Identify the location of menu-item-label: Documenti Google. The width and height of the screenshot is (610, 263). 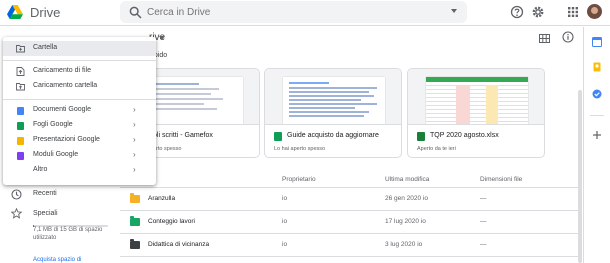
(62, 109).